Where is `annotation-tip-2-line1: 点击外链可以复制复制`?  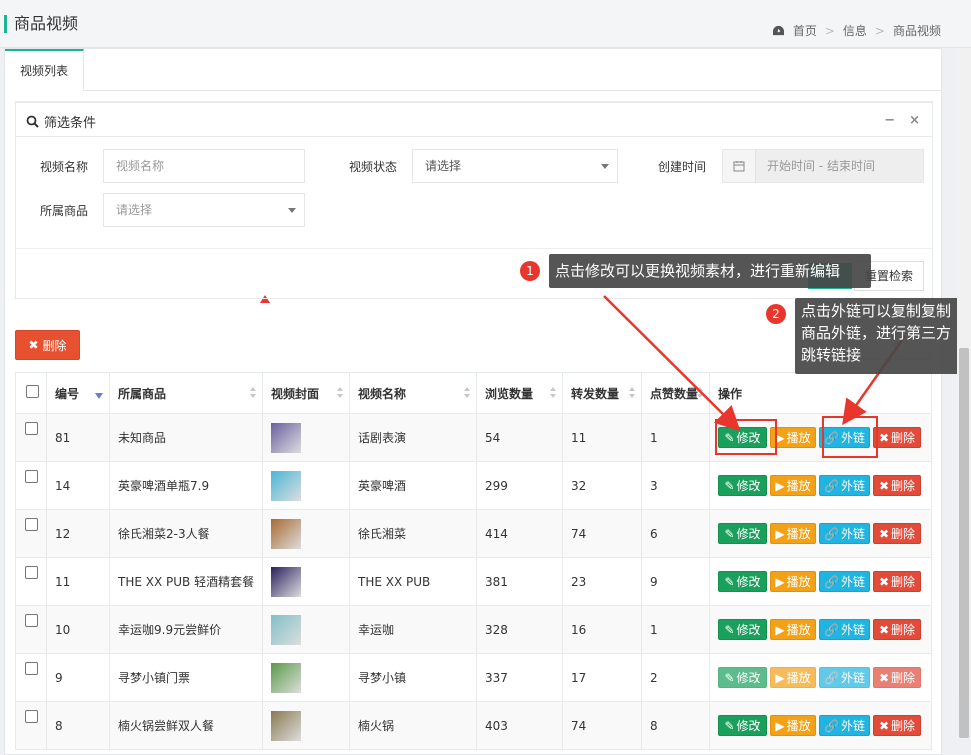
annotation-tip-2-line1: 点击外链可以复制复制 is located at coordinates (876, 311).